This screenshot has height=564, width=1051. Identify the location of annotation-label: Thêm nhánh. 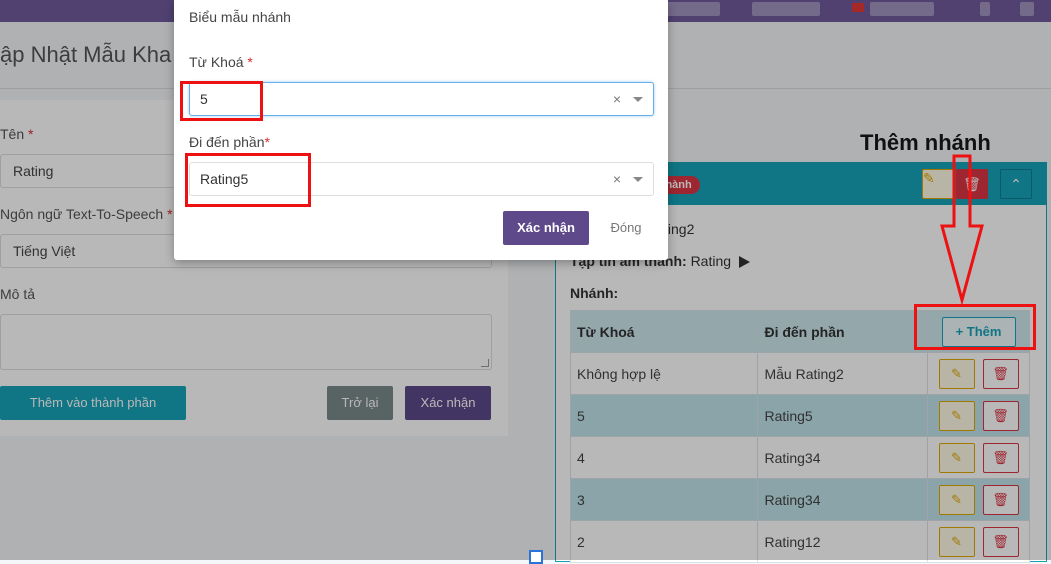
(925, 142).